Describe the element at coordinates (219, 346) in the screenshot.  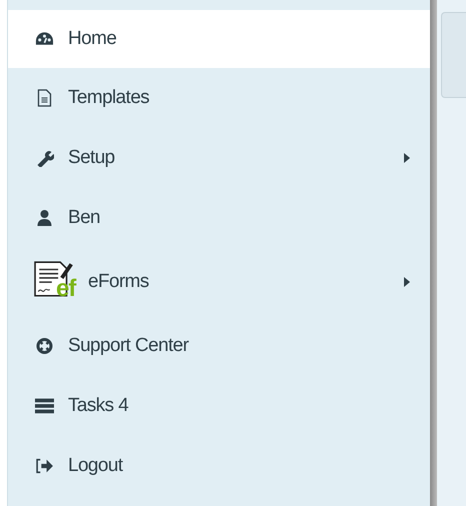
I see `menu-item: Support Center` at that location.